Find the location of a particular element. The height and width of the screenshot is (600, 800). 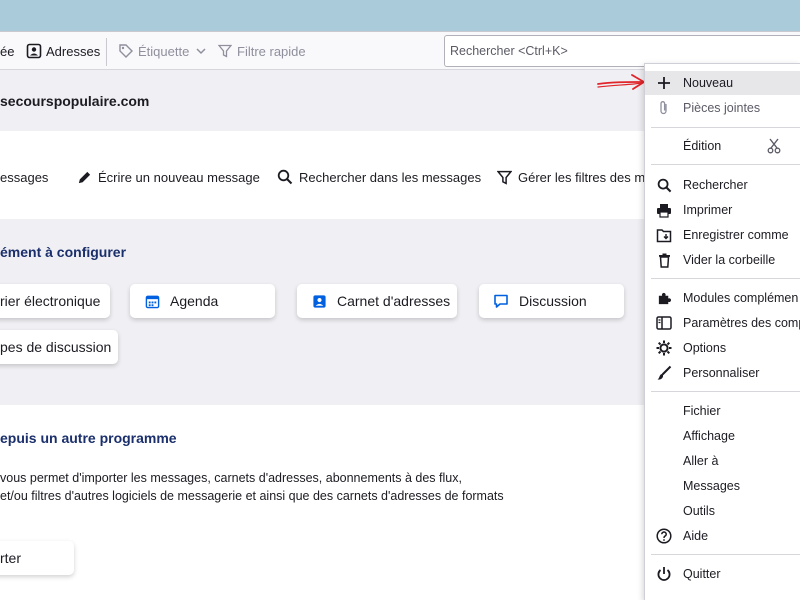

setup-email-button: rier électronique is located at coordinates (55, 301).